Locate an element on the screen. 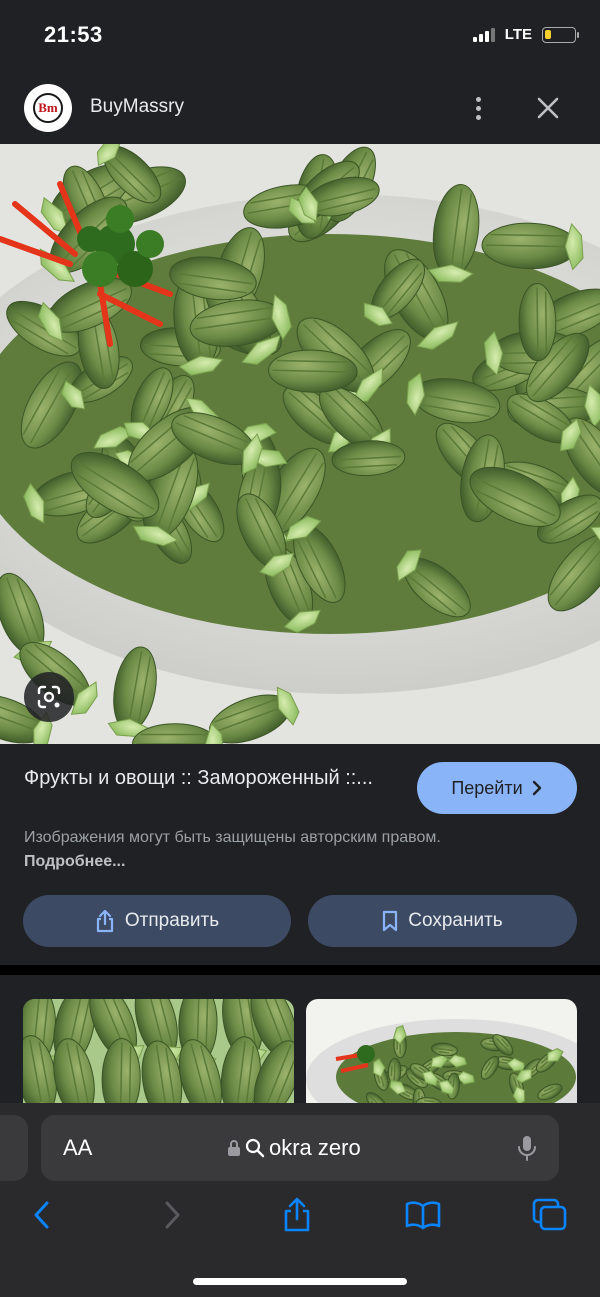 This screenshot has width=600, height=1297. lock-icon is located at coordinates (234, 1148).